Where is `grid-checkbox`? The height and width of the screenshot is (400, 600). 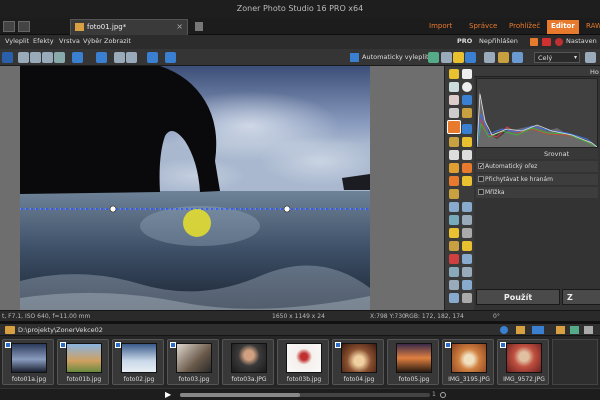
grid-checkbox is located at coordinates (481, 192).